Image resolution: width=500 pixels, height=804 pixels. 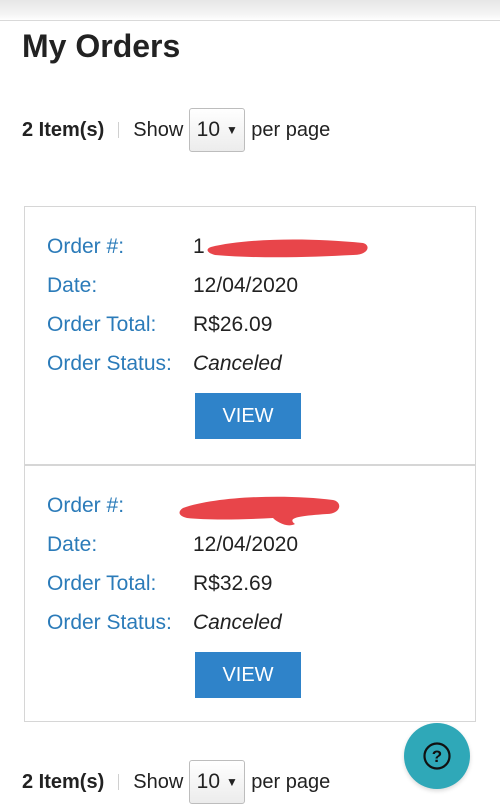 I want to click on order-total-value: R$32.69, so click(x=233, y=583).